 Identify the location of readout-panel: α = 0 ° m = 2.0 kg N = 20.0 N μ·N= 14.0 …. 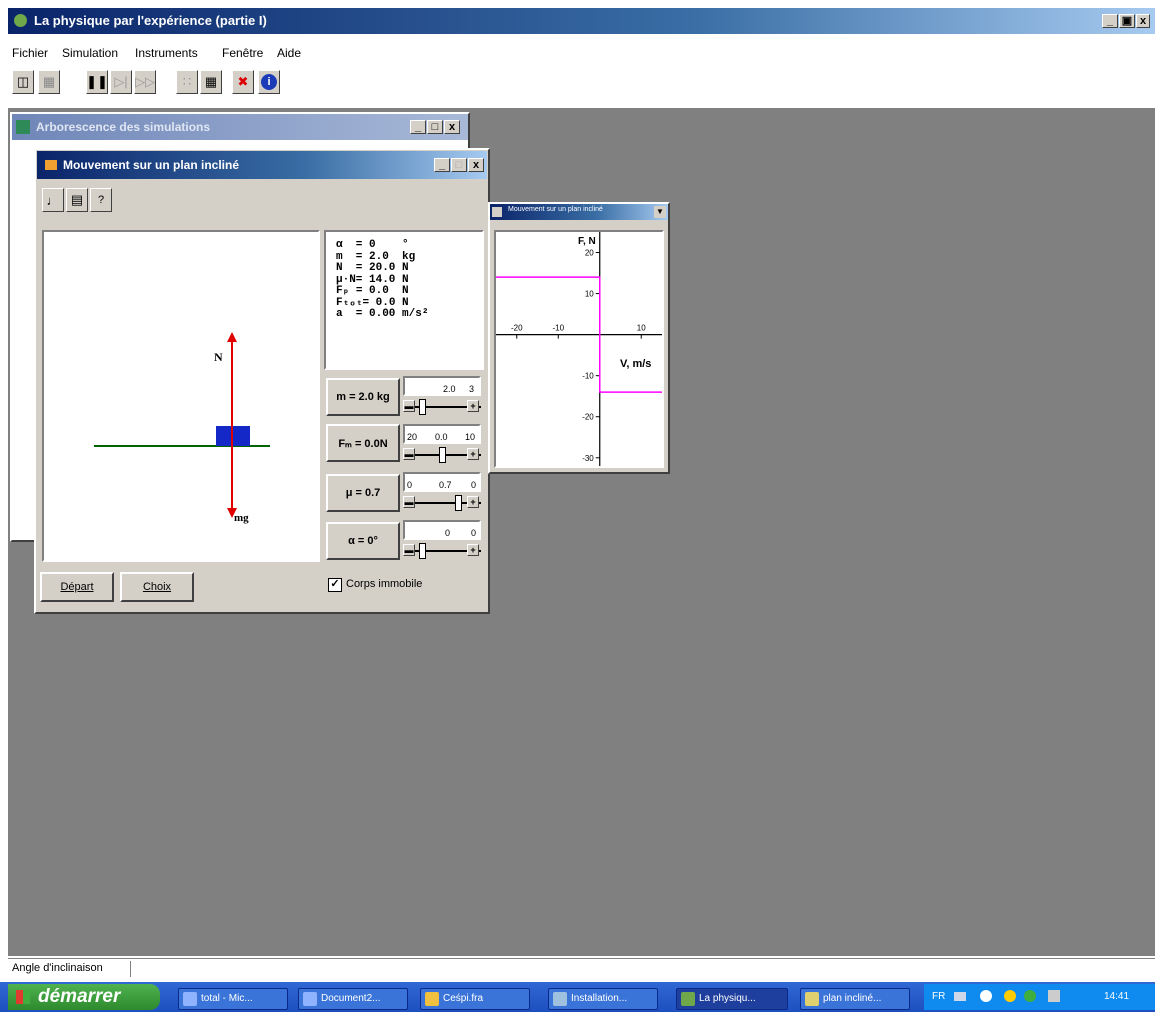
(404, 300).